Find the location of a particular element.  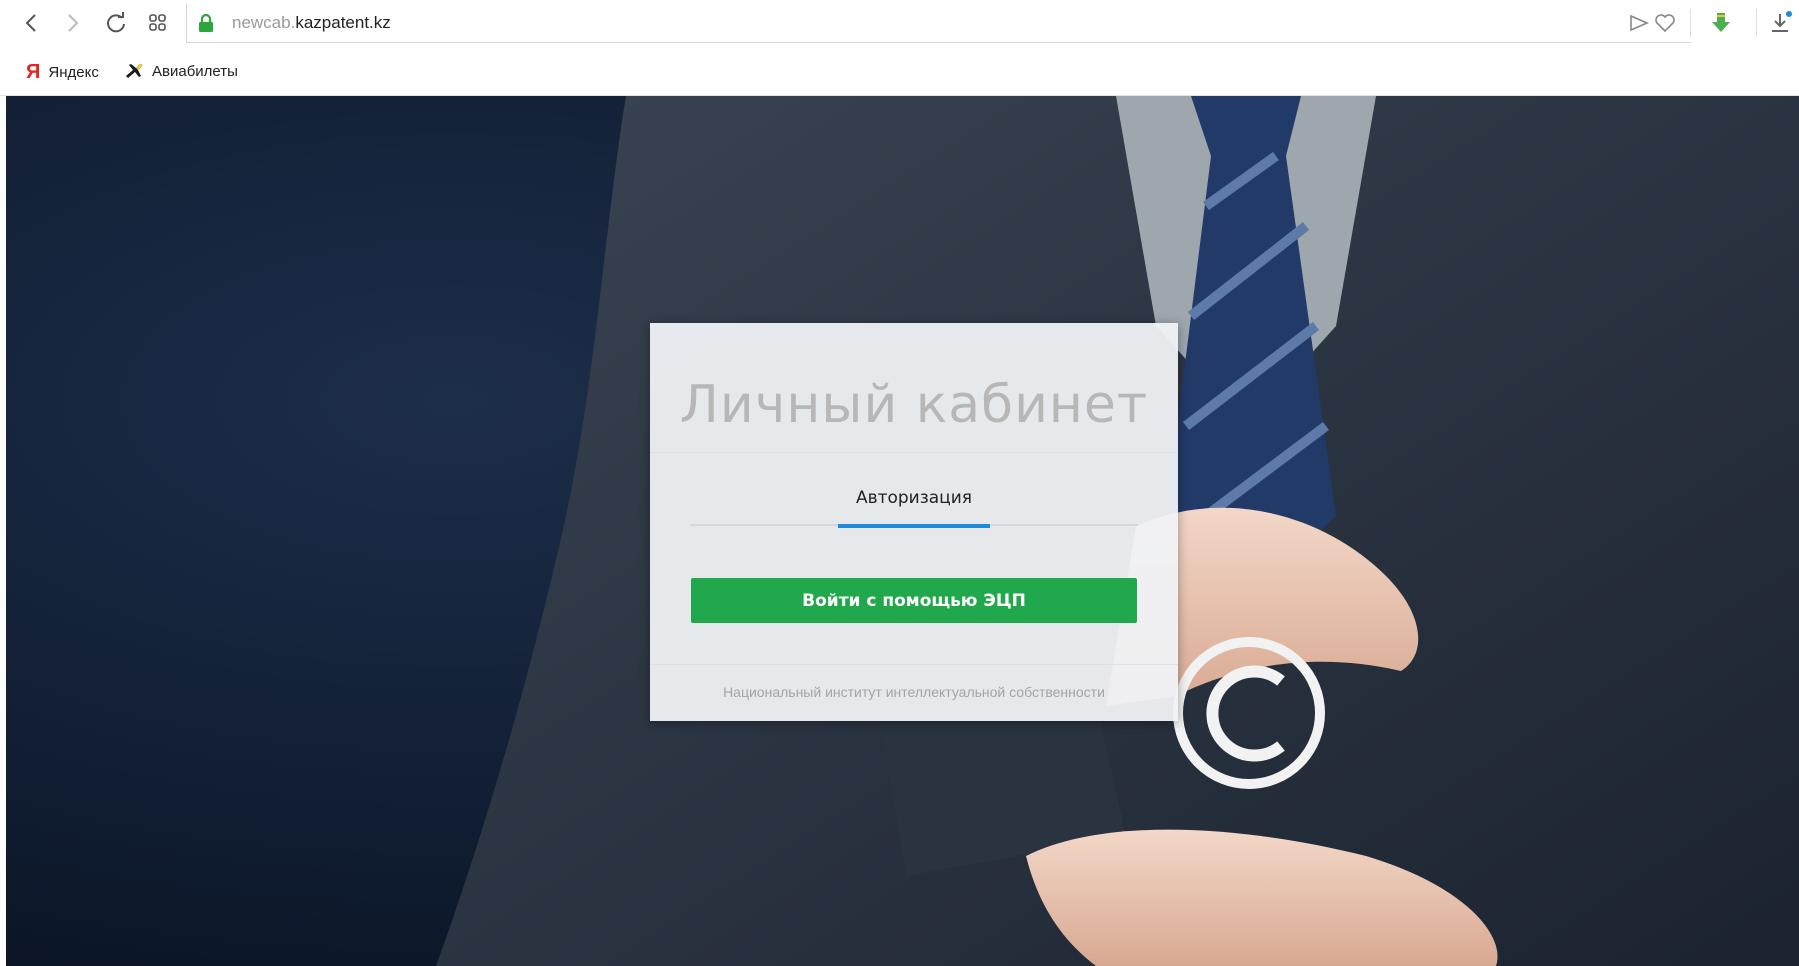

favorite-button is located at coordinates (1665, 23).